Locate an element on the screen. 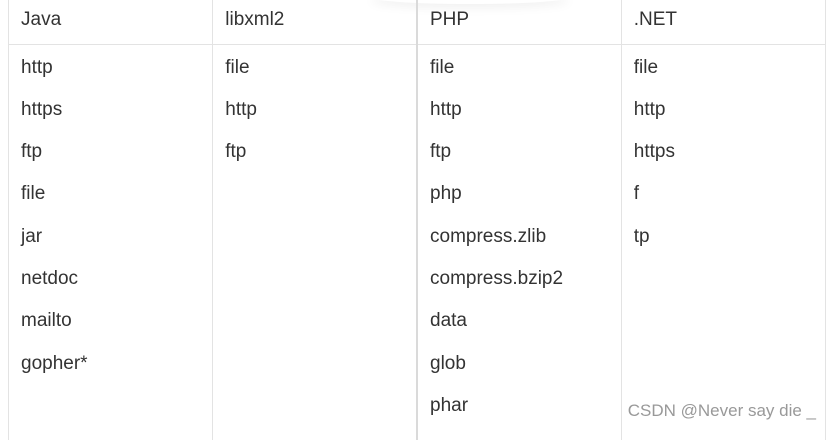 The height and width of the screenshot is (440, 830). column-header-dotnet: .NET is located at coordinates (723, 22).